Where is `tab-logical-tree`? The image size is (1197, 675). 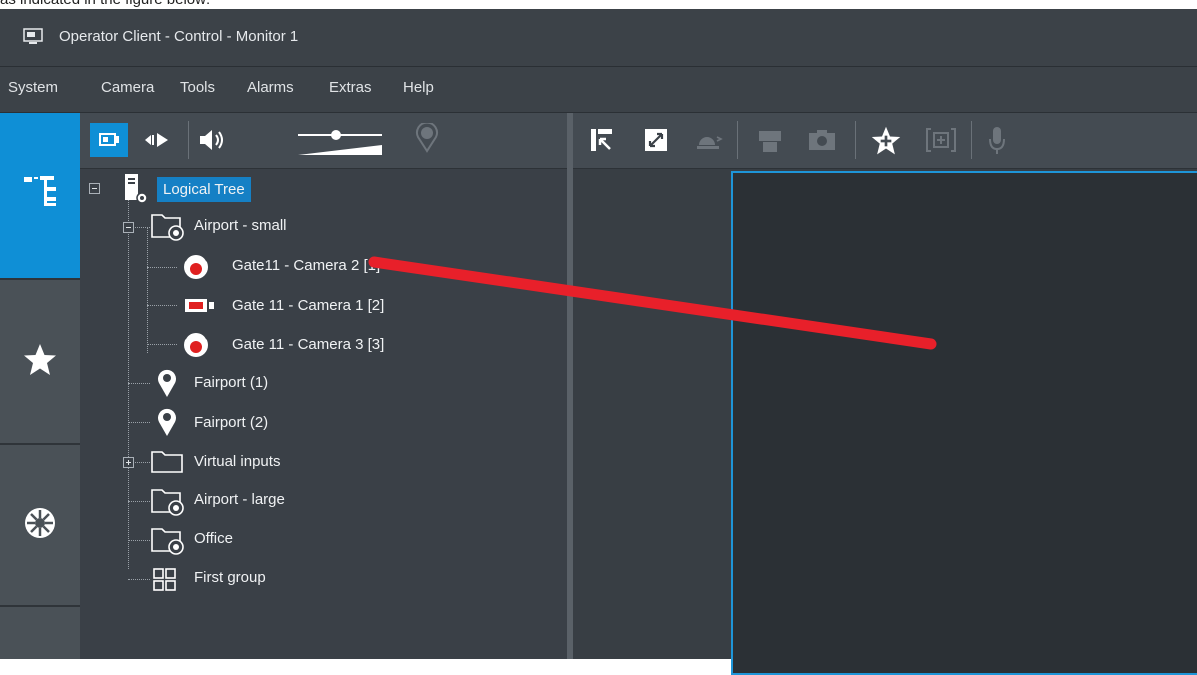 tab-logical-tree is located at coordinates (40, 196).